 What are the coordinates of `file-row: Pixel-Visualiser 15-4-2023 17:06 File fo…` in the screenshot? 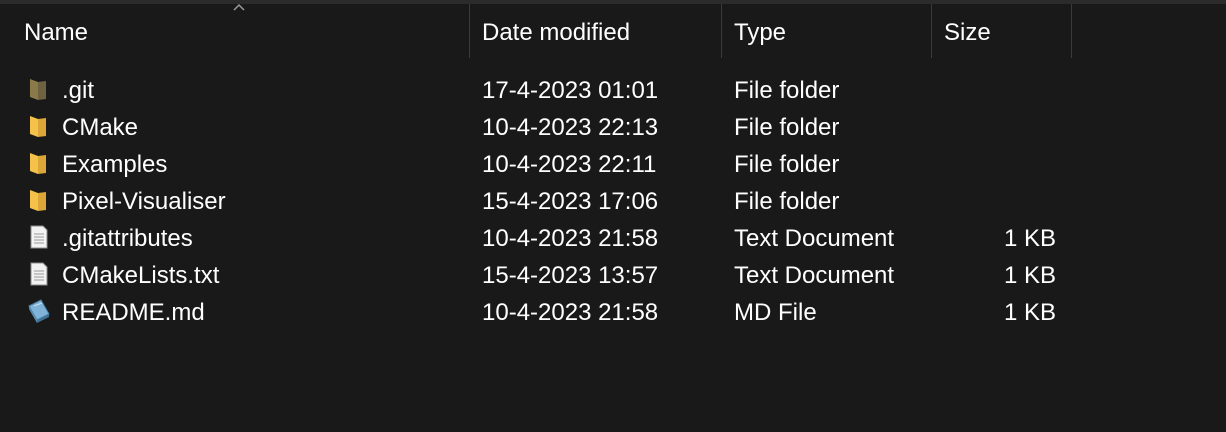 It's located at (613, 201).